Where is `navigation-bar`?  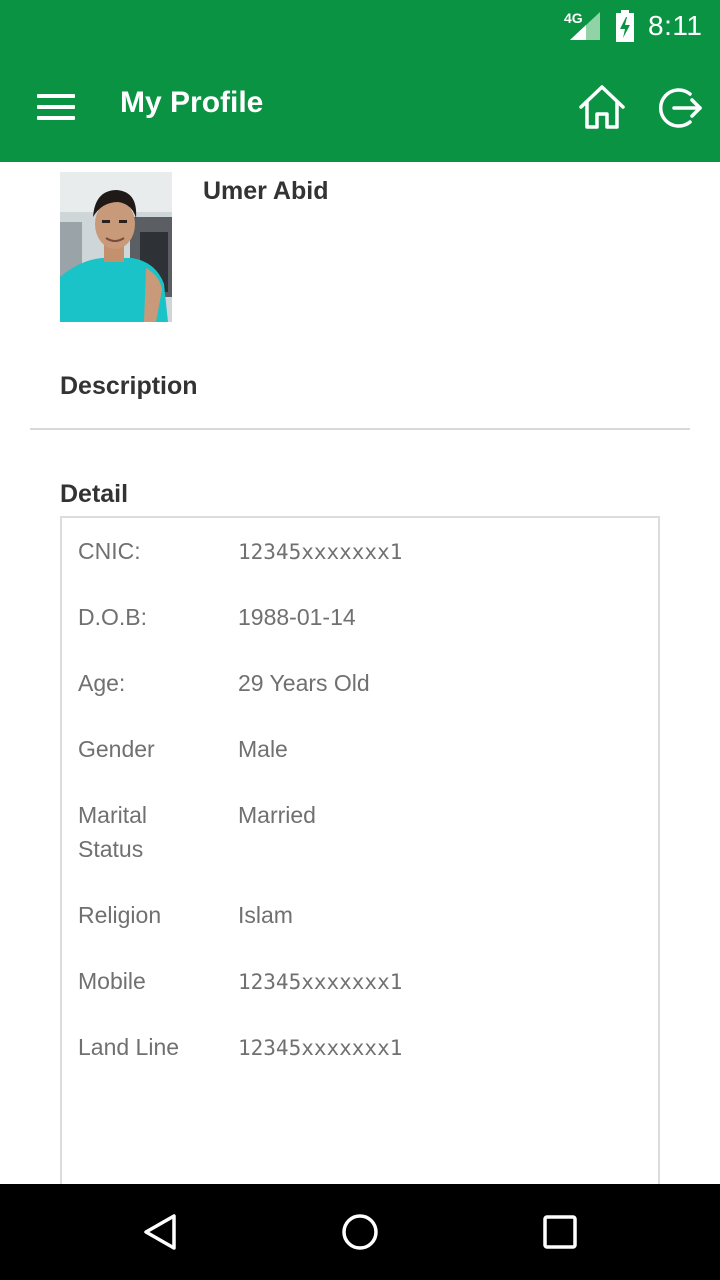
navigation-bar is located at coordinates (360, 1232).